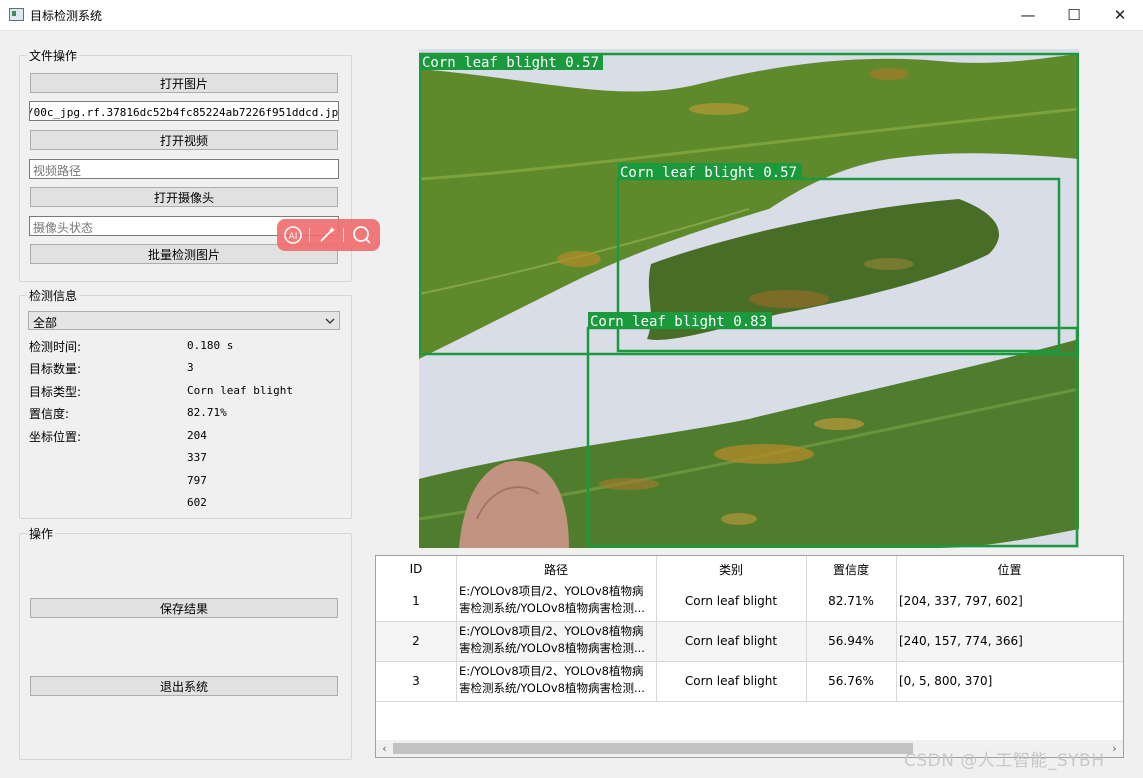  What do you see at coordinates (416, 601) in the screenshot?
I see `table-row-1-id: 1` at bounding box center [416, 601].